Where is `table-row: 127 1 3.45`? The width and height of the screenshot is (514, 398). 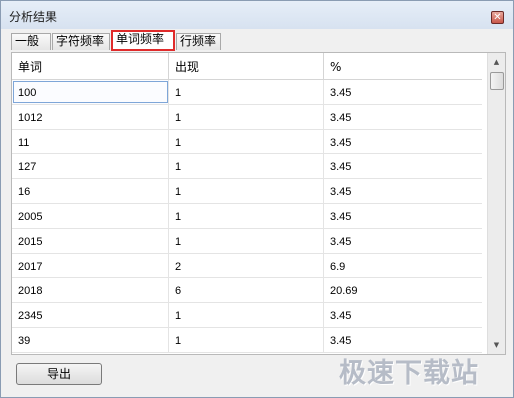 table-row: 127 1 3.45 is located at coordinates (247, 167).